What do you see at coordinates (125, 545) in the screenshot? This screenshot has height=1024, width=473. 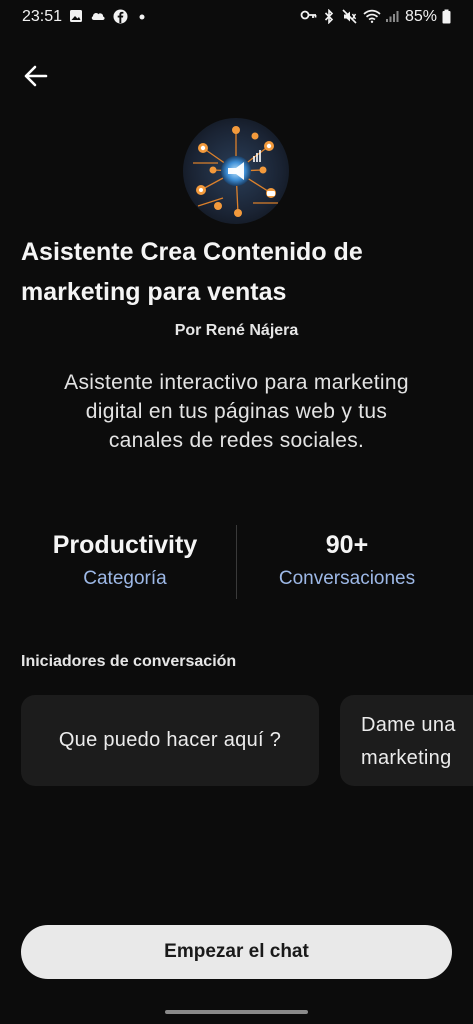 I see `category-value: Productivity` at bounding box center [125, 545].